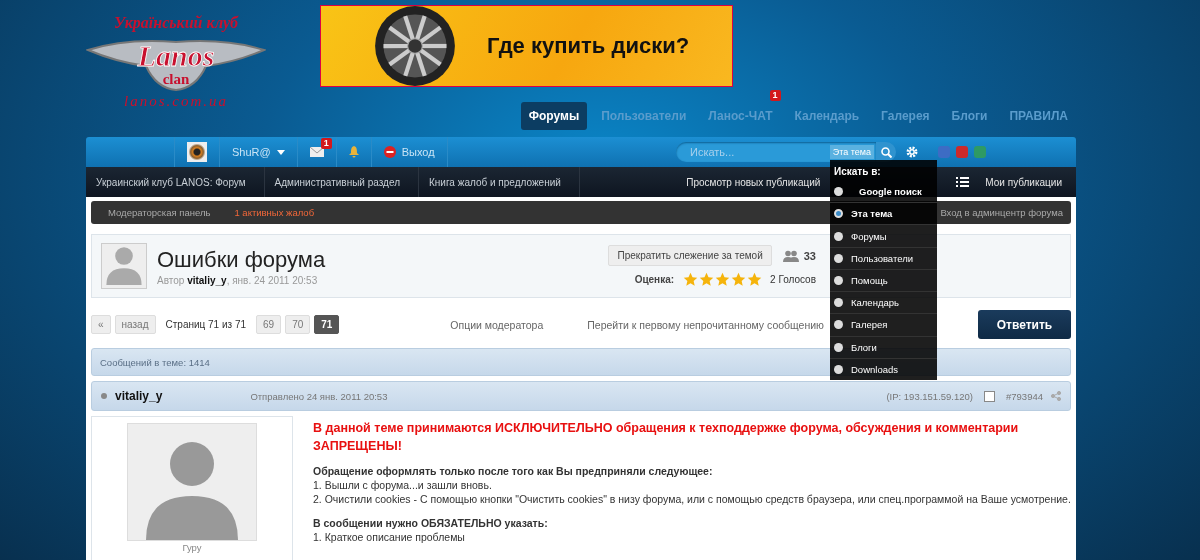 The height and width of the screenshot is (560, 1200). What do you see at coordinates (989, 396) in the screenshot?
I see `select-checkbox` at bounding box center [989, 396].